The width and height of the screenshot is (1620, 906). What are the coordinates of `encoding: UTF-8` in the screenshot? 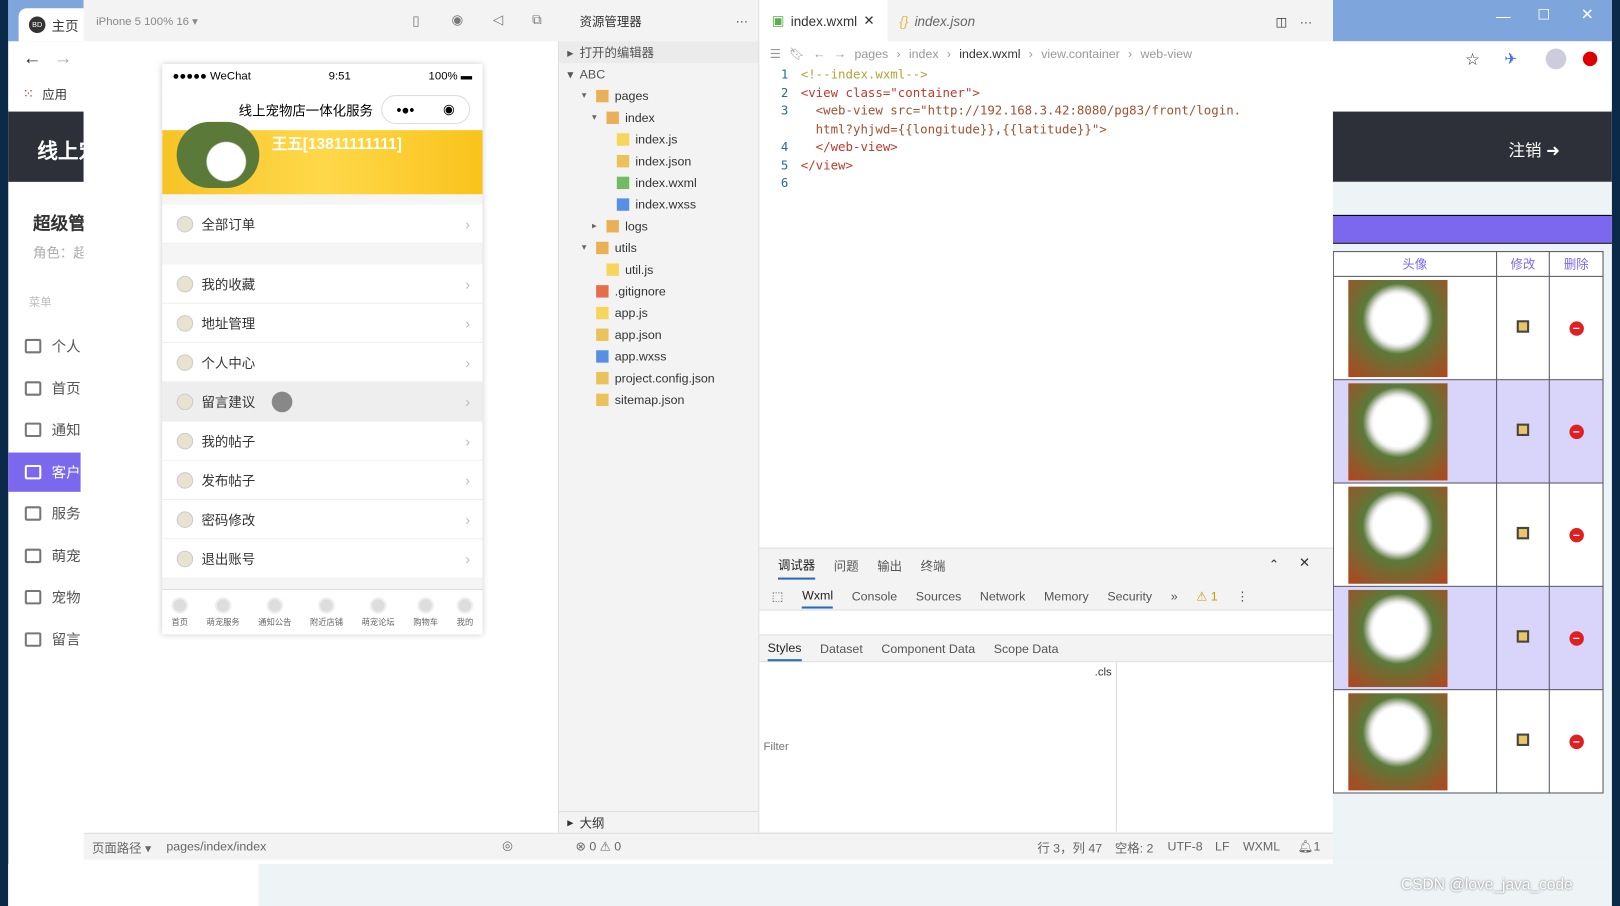 It's located at (1185, 846).